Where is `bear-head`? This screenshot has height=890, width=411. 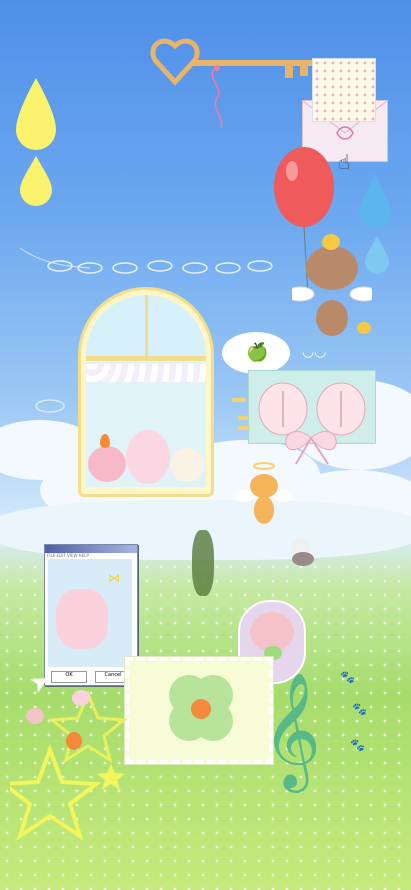 bear-head is located at coordinates (332, 268).